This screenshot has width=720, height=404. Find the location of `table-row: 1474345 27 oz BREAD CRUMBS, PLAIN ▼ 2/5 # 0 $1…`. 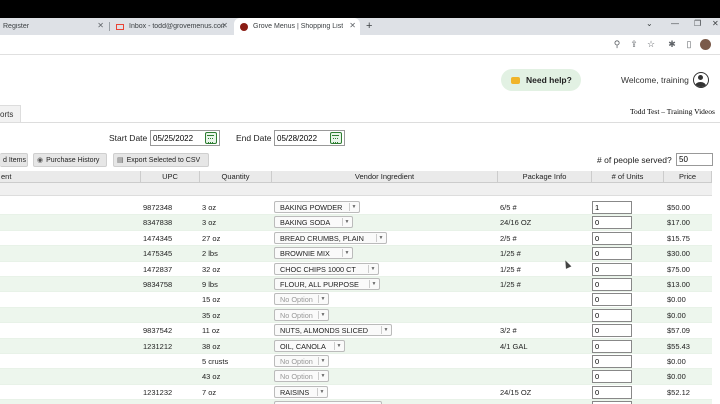

table-row: 1474345 27 oz BREAD CRUMBS, PLAIN ▼ 2/5 # 0 $1… is located at coordinates (356, 239).